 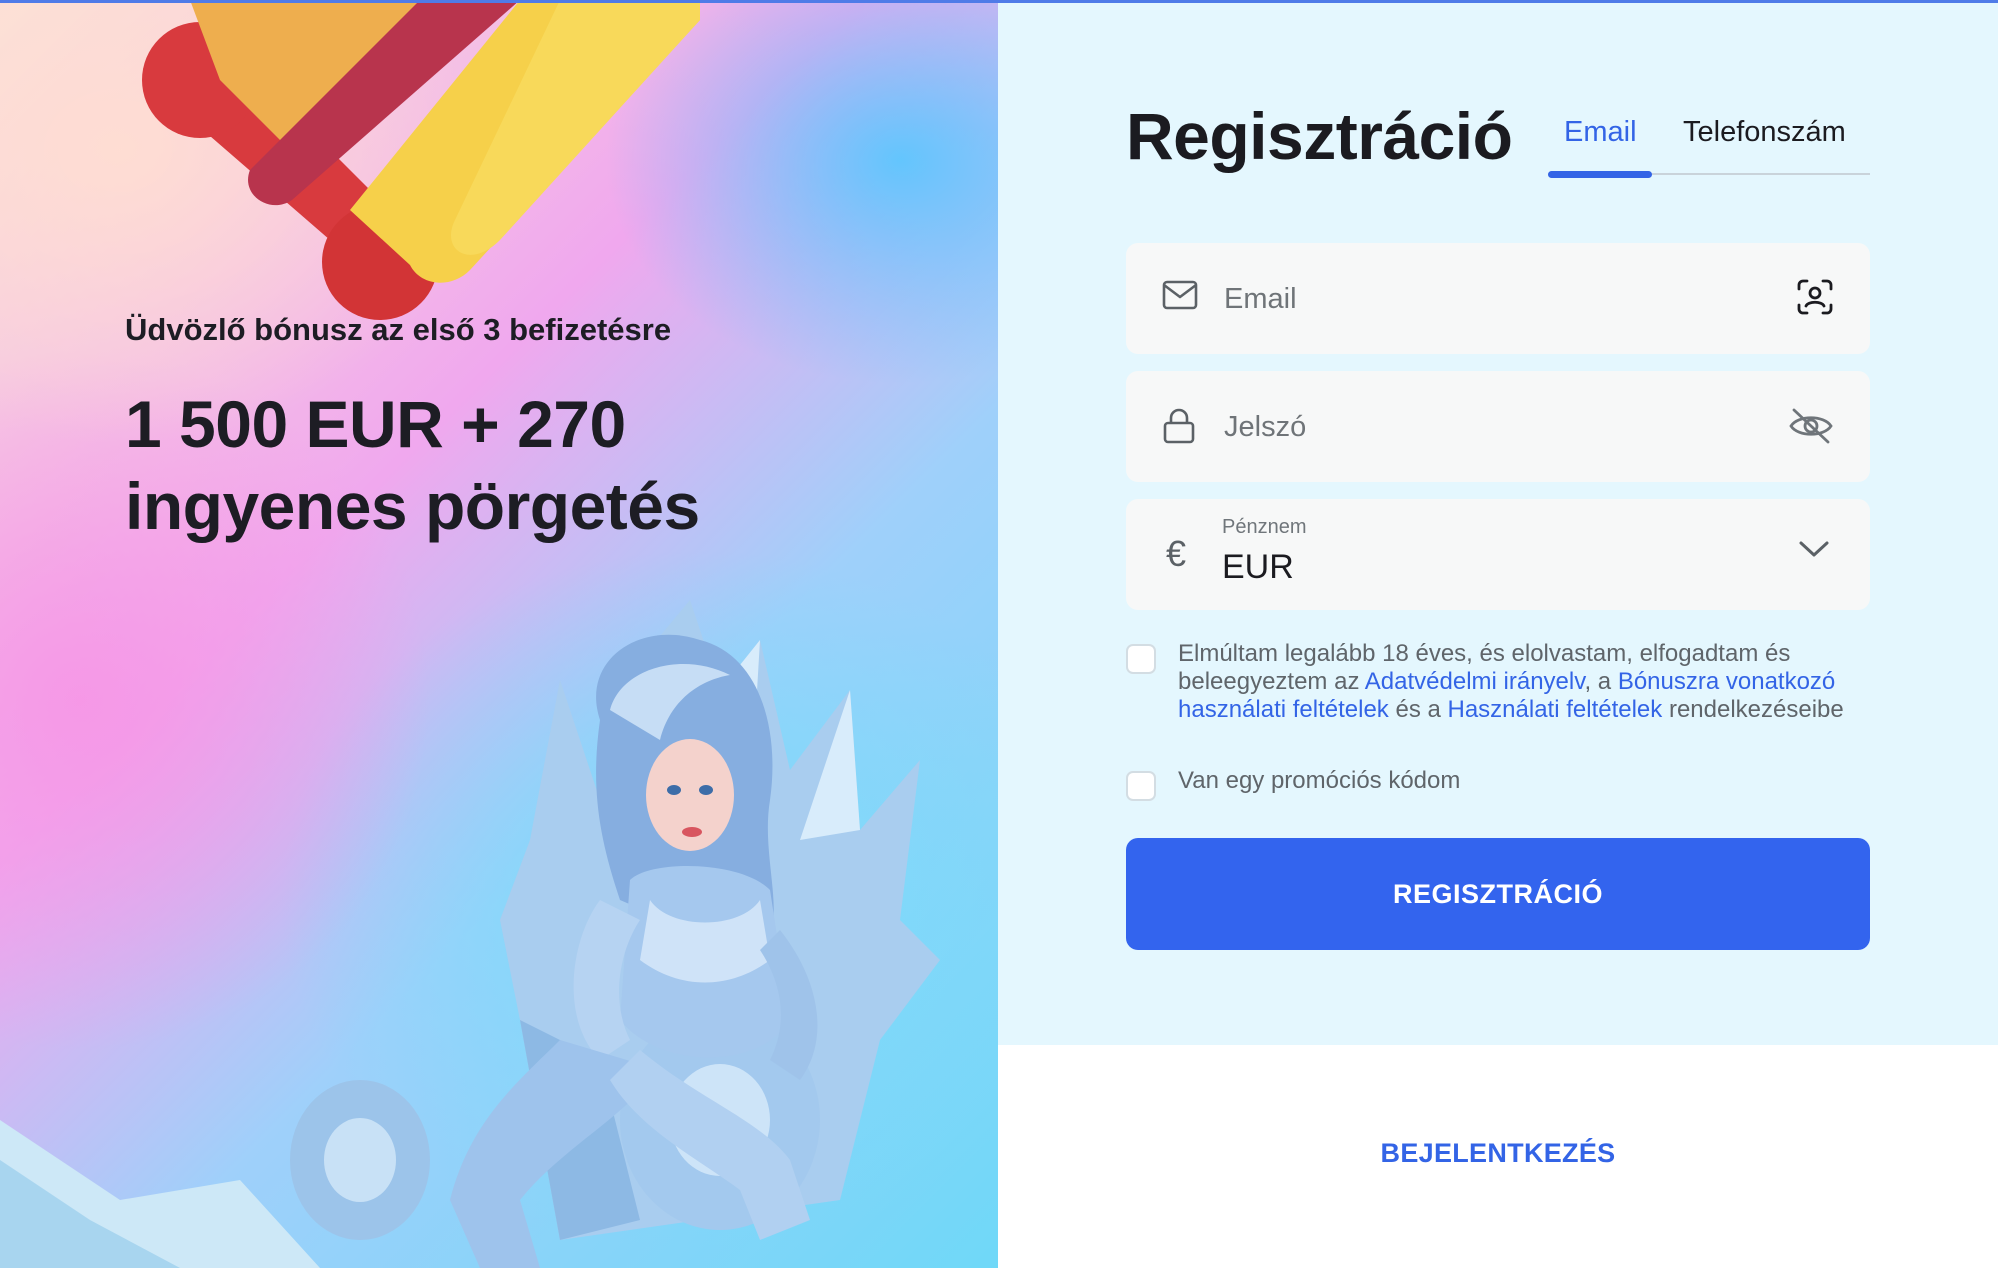 I want to click on eye-off-icon, so click(x=1811, y=428).